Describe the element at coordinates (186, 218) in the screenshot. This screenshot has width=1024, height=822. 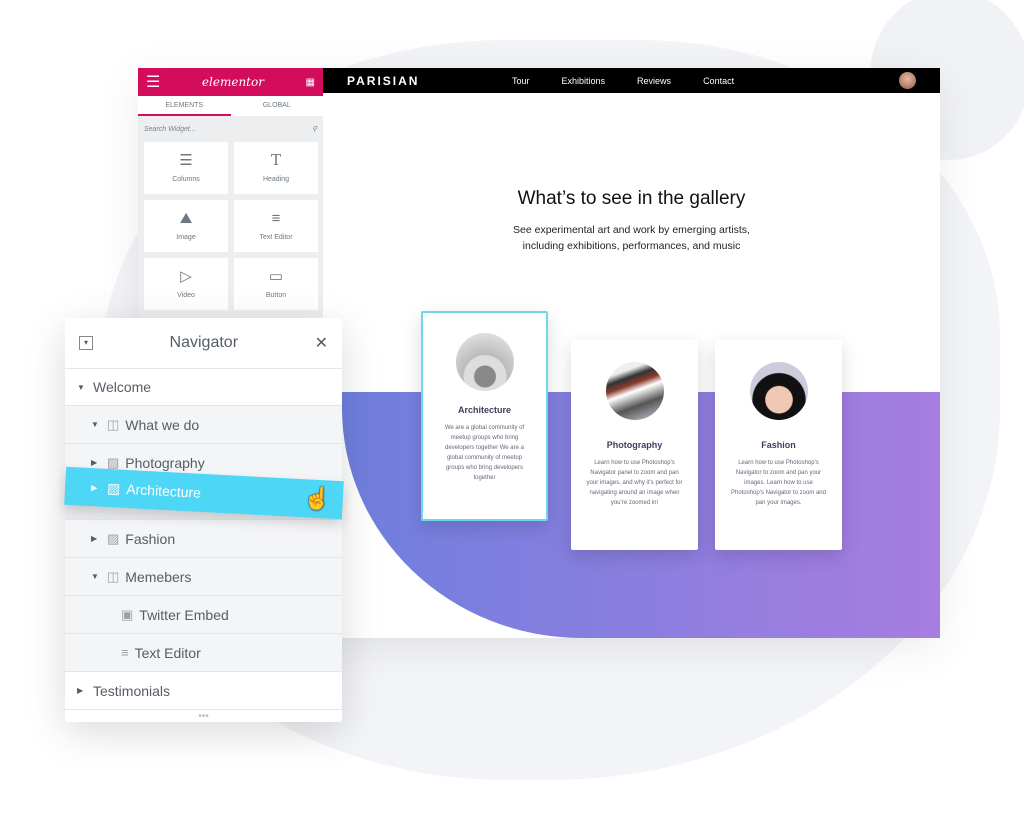
I see `image-icon: ⛰` at that location.